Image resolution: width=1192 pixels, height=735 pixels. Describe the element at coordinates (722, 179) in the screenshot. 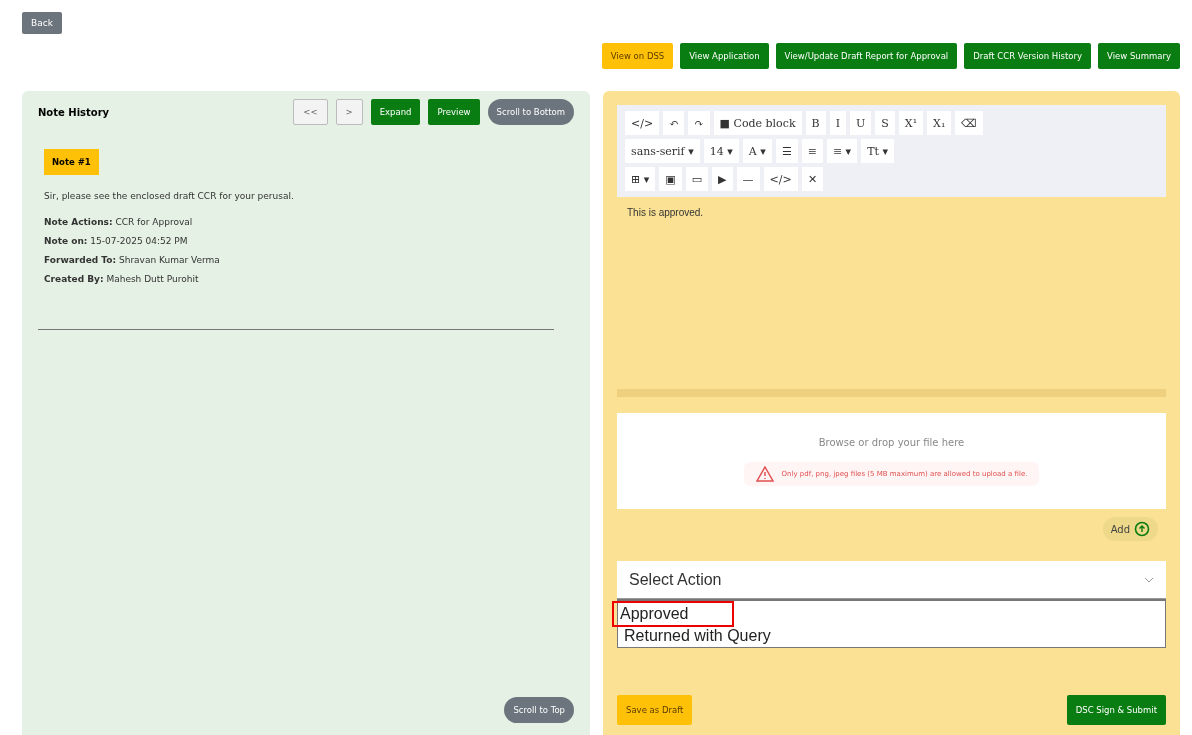

I see `toolbar-button: ▶` at that location.